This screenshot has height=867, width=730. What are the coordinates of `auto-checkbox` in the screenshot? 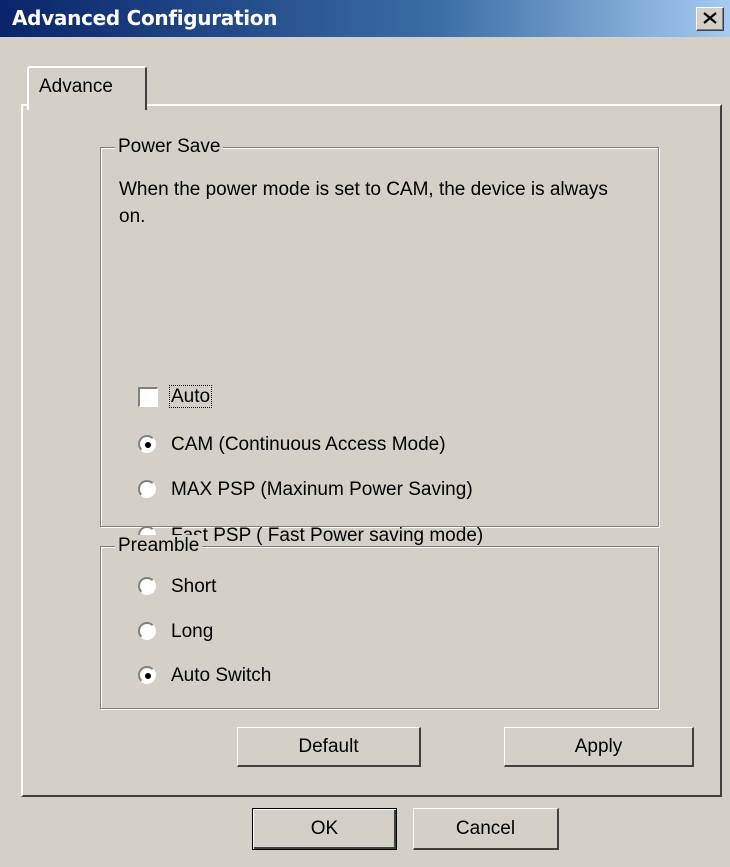 It's located at (148, 397).